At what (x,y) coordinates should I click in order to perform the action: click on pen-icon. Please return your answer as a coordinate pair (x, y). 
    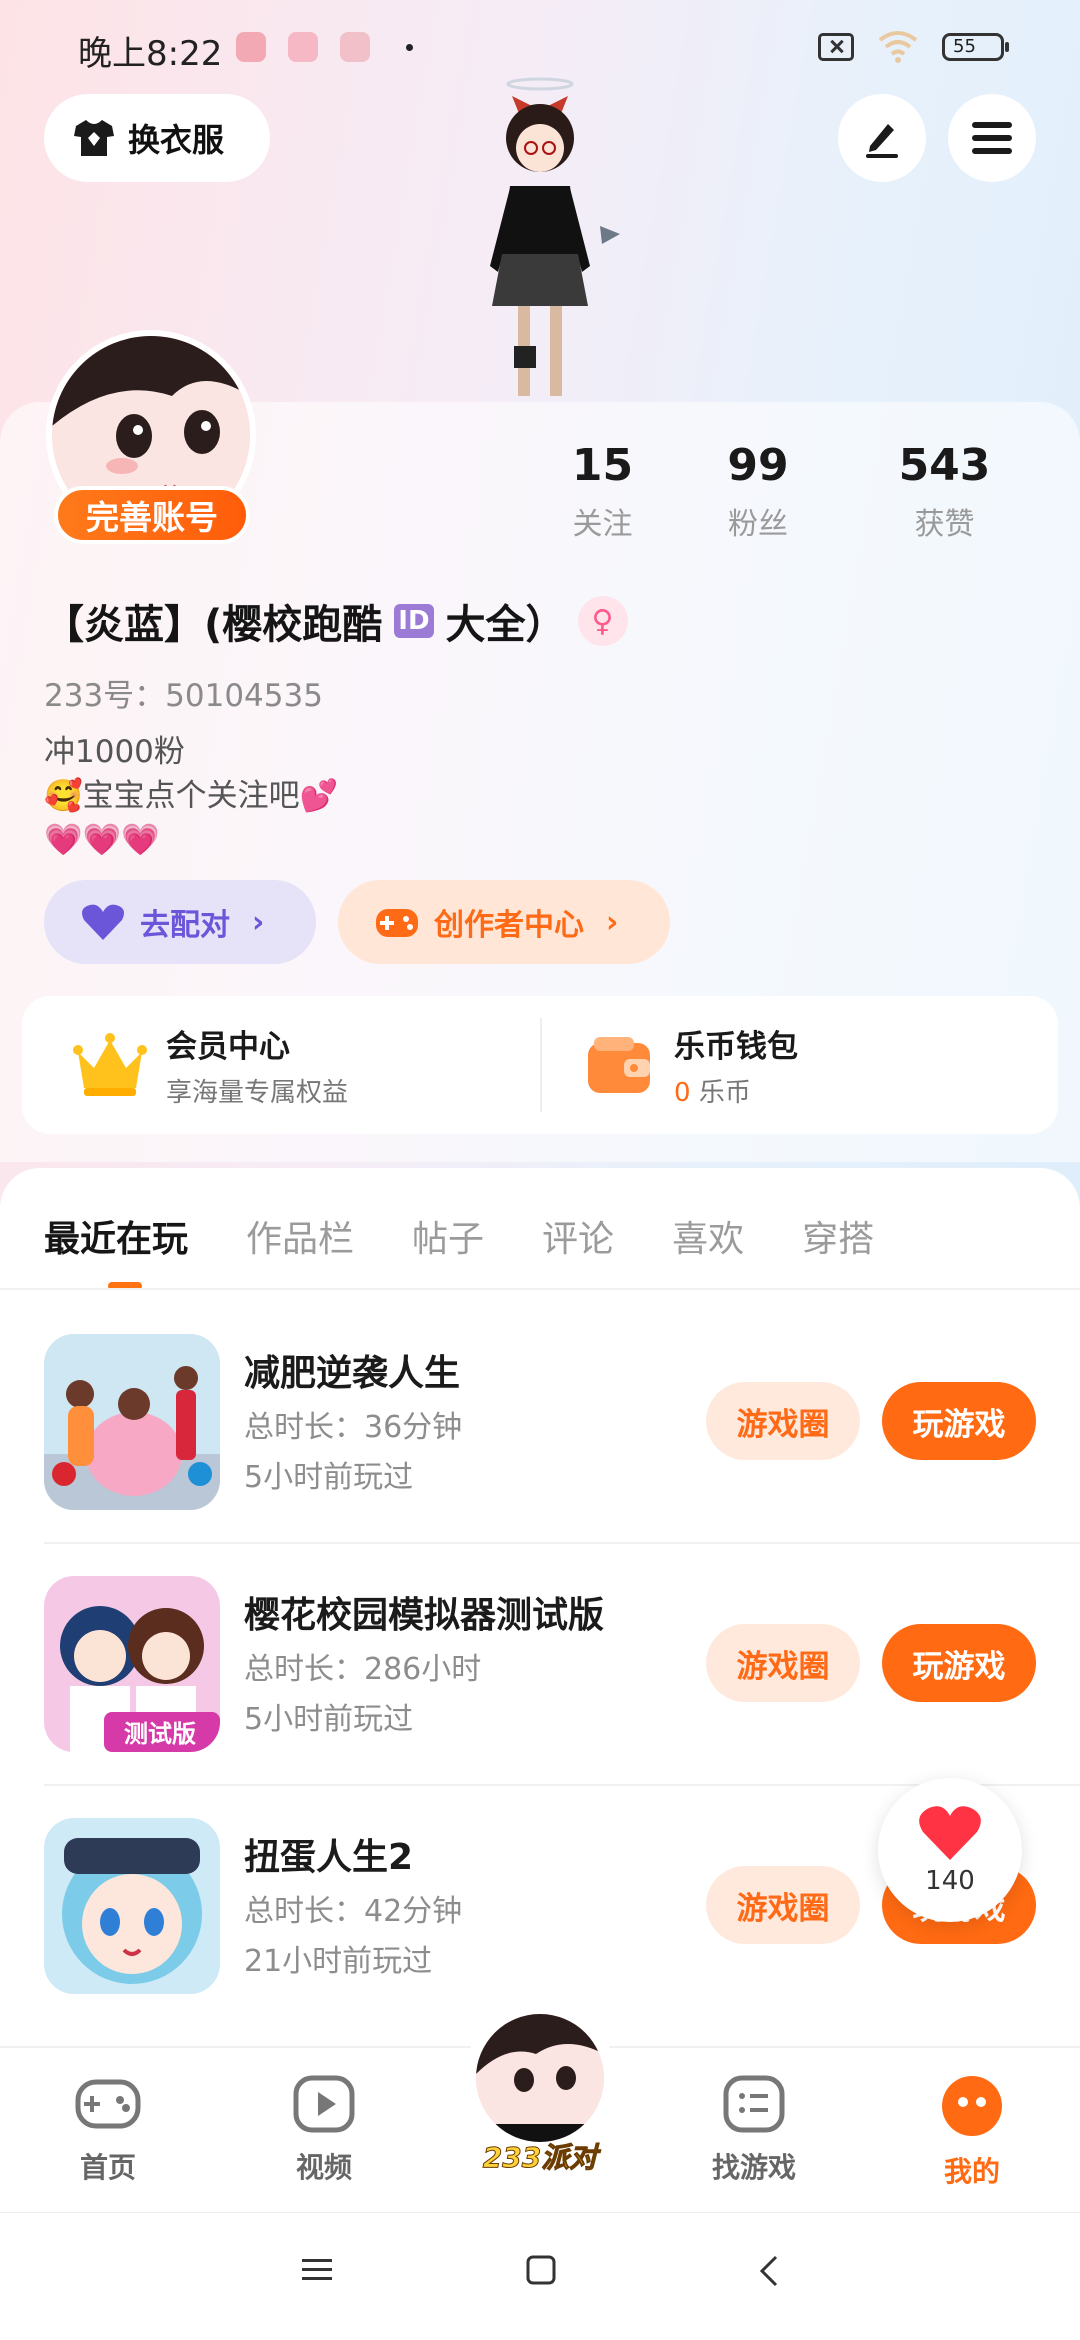
    Looking at the image, I should click on (882, 141).